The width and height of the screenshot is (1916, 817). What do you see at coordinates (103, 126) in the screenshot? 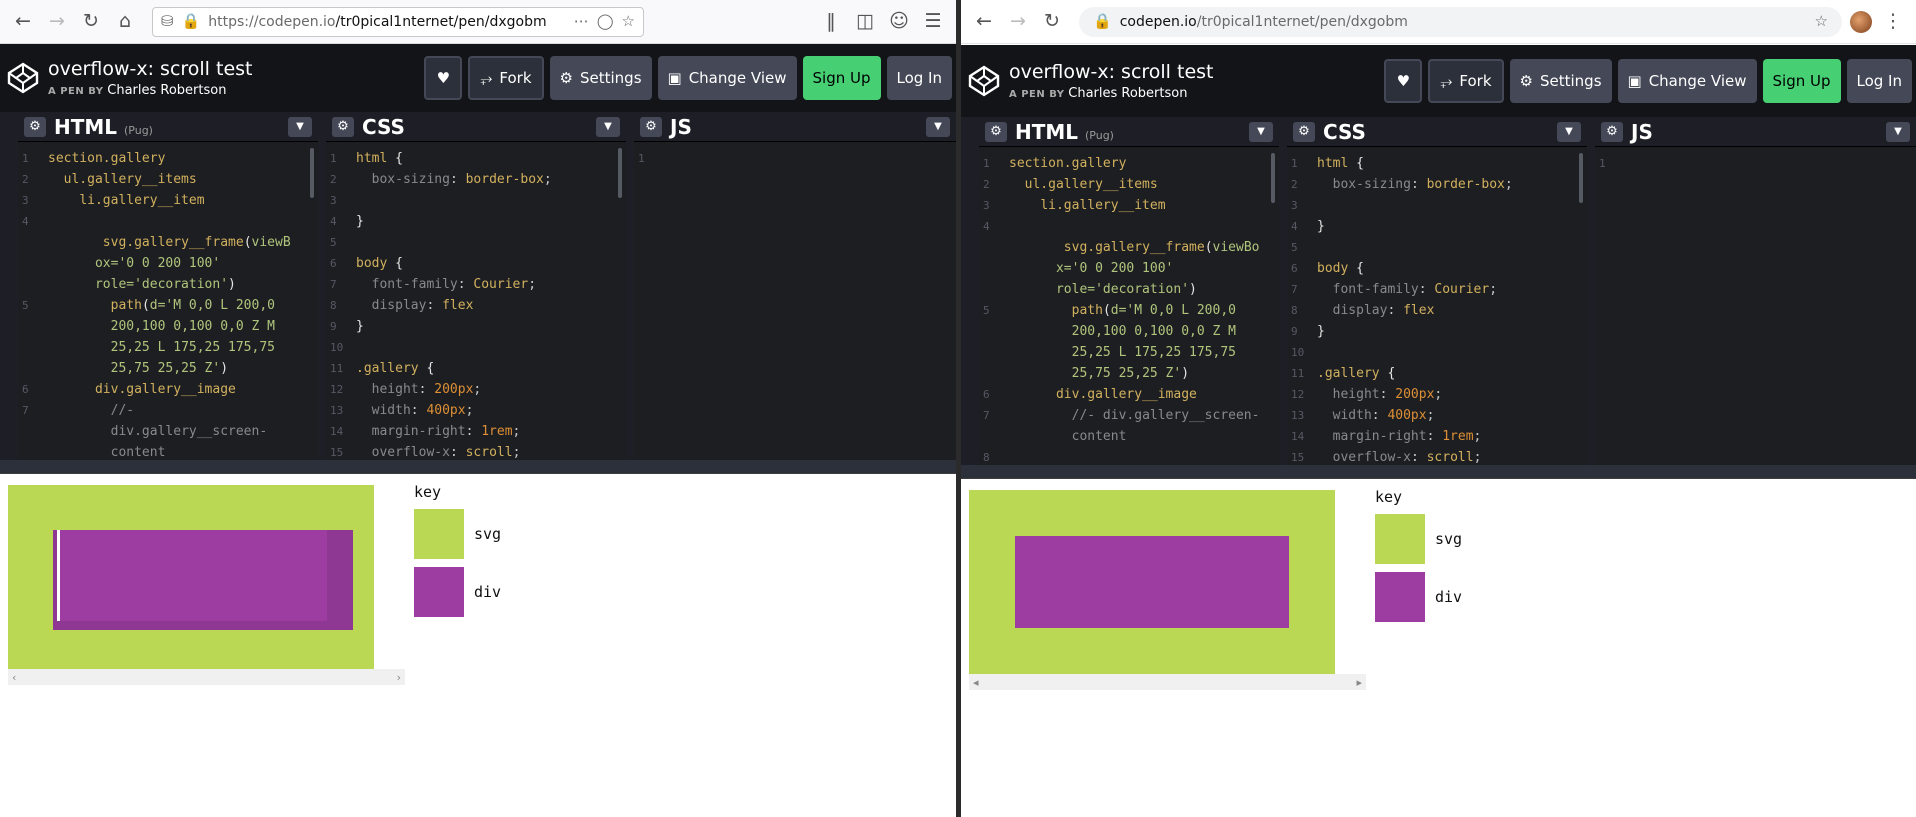
I see `pane-title-html: HTML (Pug)` at bounding box center [103, 126].